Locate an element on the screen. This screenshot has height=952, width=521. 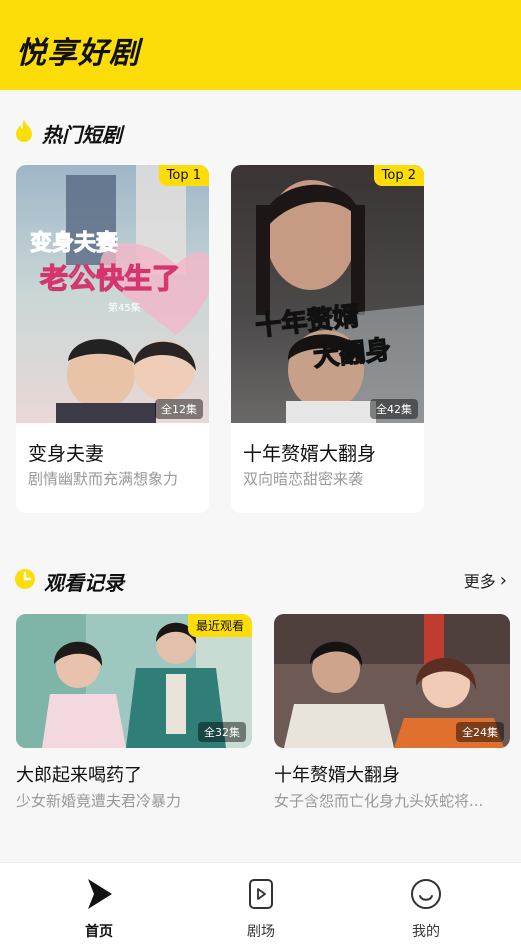
history-section-title: 观看记录 is located at coordinates (84, 582).